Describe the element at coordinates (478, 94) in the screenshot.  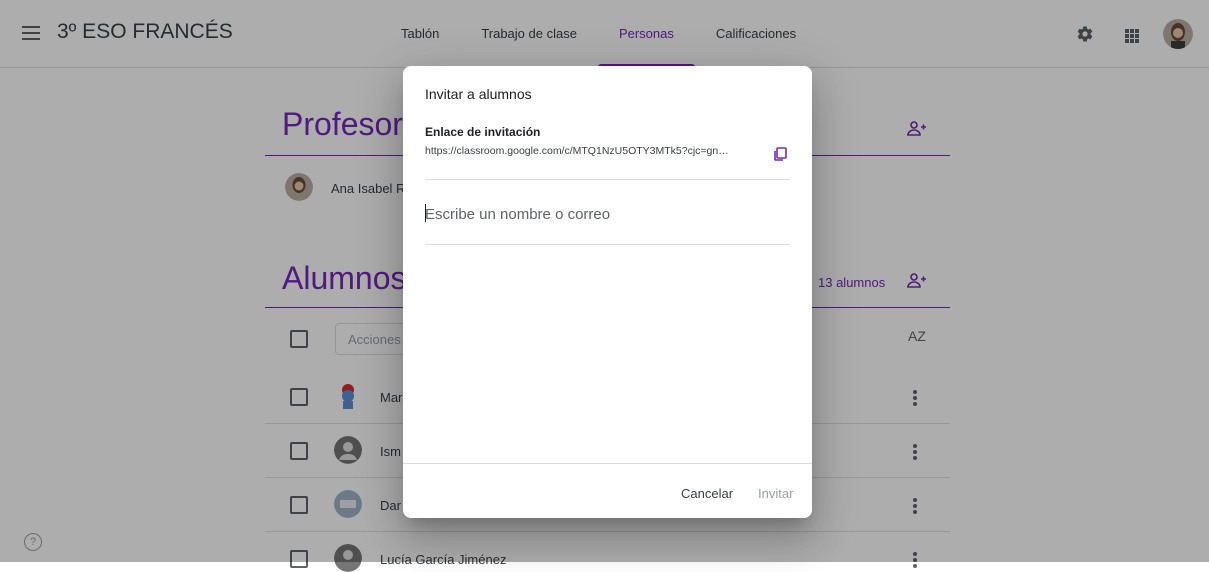
I see `dialog-title: Invitar a alumnos` at that location.